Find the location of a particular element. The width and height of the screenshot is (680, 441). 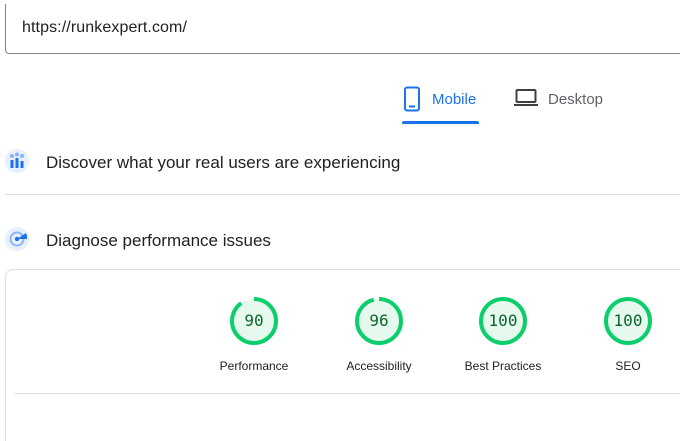

lighthouse-beam-icon is located at coordinates (17, 241).